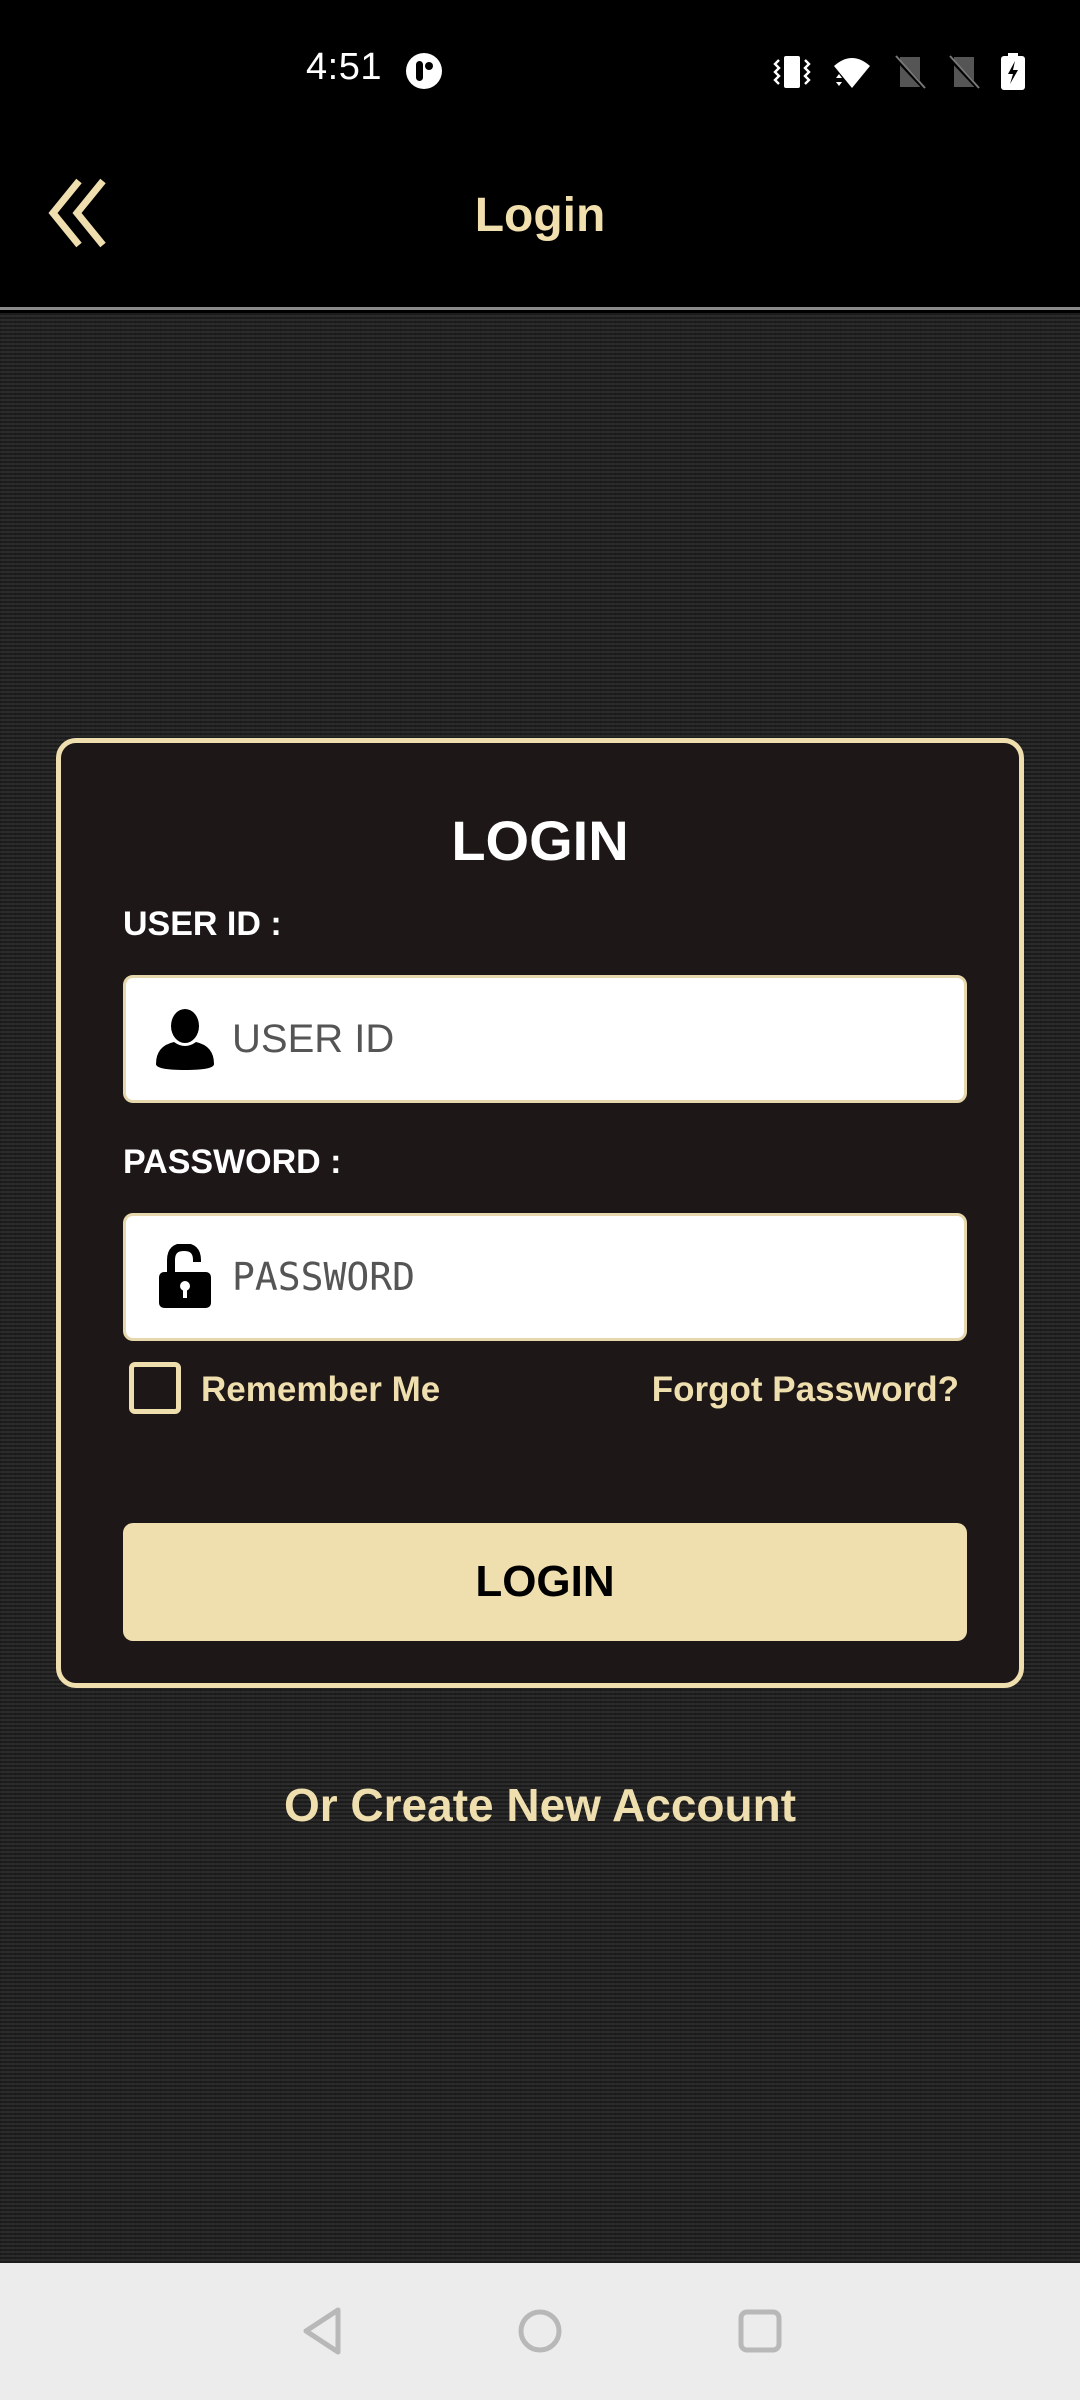 The width and height of the screenshot is (1080, 2400). What do you see at coordinates (320, 1390) in the screenshot?
I see `remember-me-label: Remember Me` at bounding box center [320, 1390].